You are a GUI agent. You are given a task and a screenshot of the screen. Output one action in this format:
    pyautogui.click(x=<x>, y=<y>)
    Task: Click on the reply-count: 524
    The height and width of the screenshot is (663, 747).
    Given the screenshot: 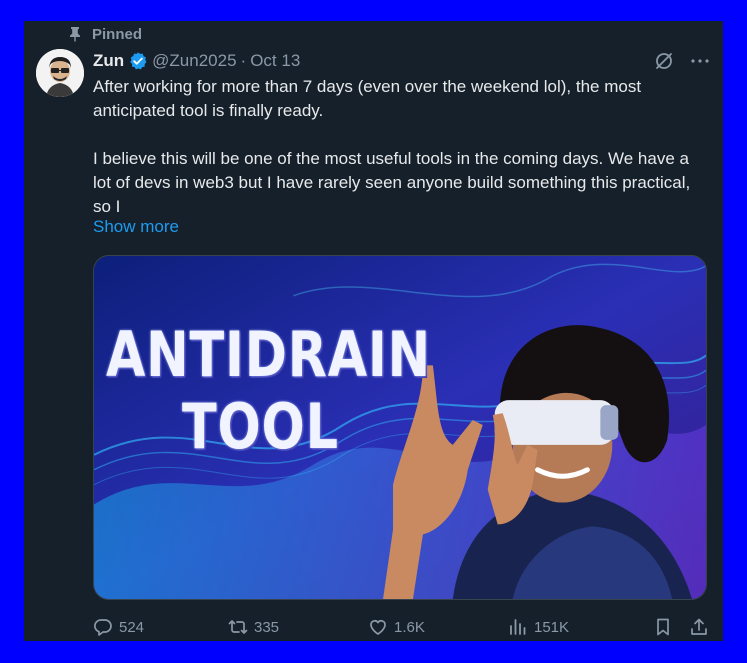 What is the action you would take?
    pyautogui.click(x=132, y=627)
    